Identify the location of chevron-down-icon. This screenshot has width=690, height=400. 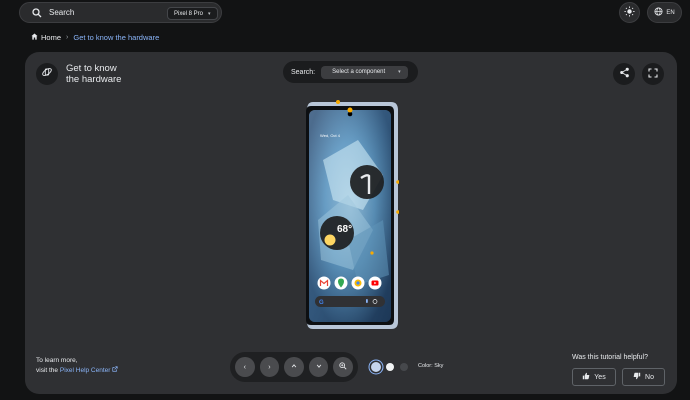
(319, 367).